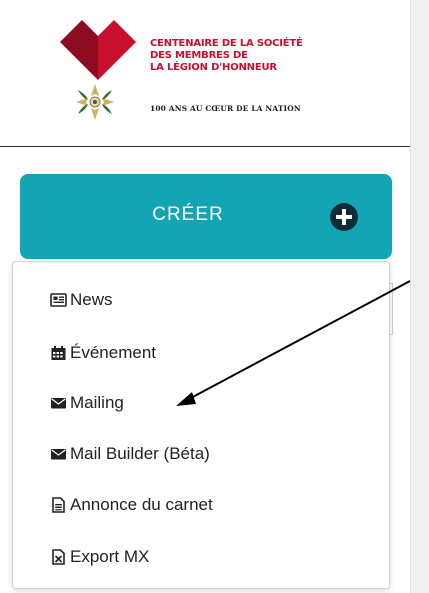 This screenshot has width=429, height=593. What do you see at coordinates (419, 296) in the screenshot?
I see `right-pane` at bounding box center [419, 296].